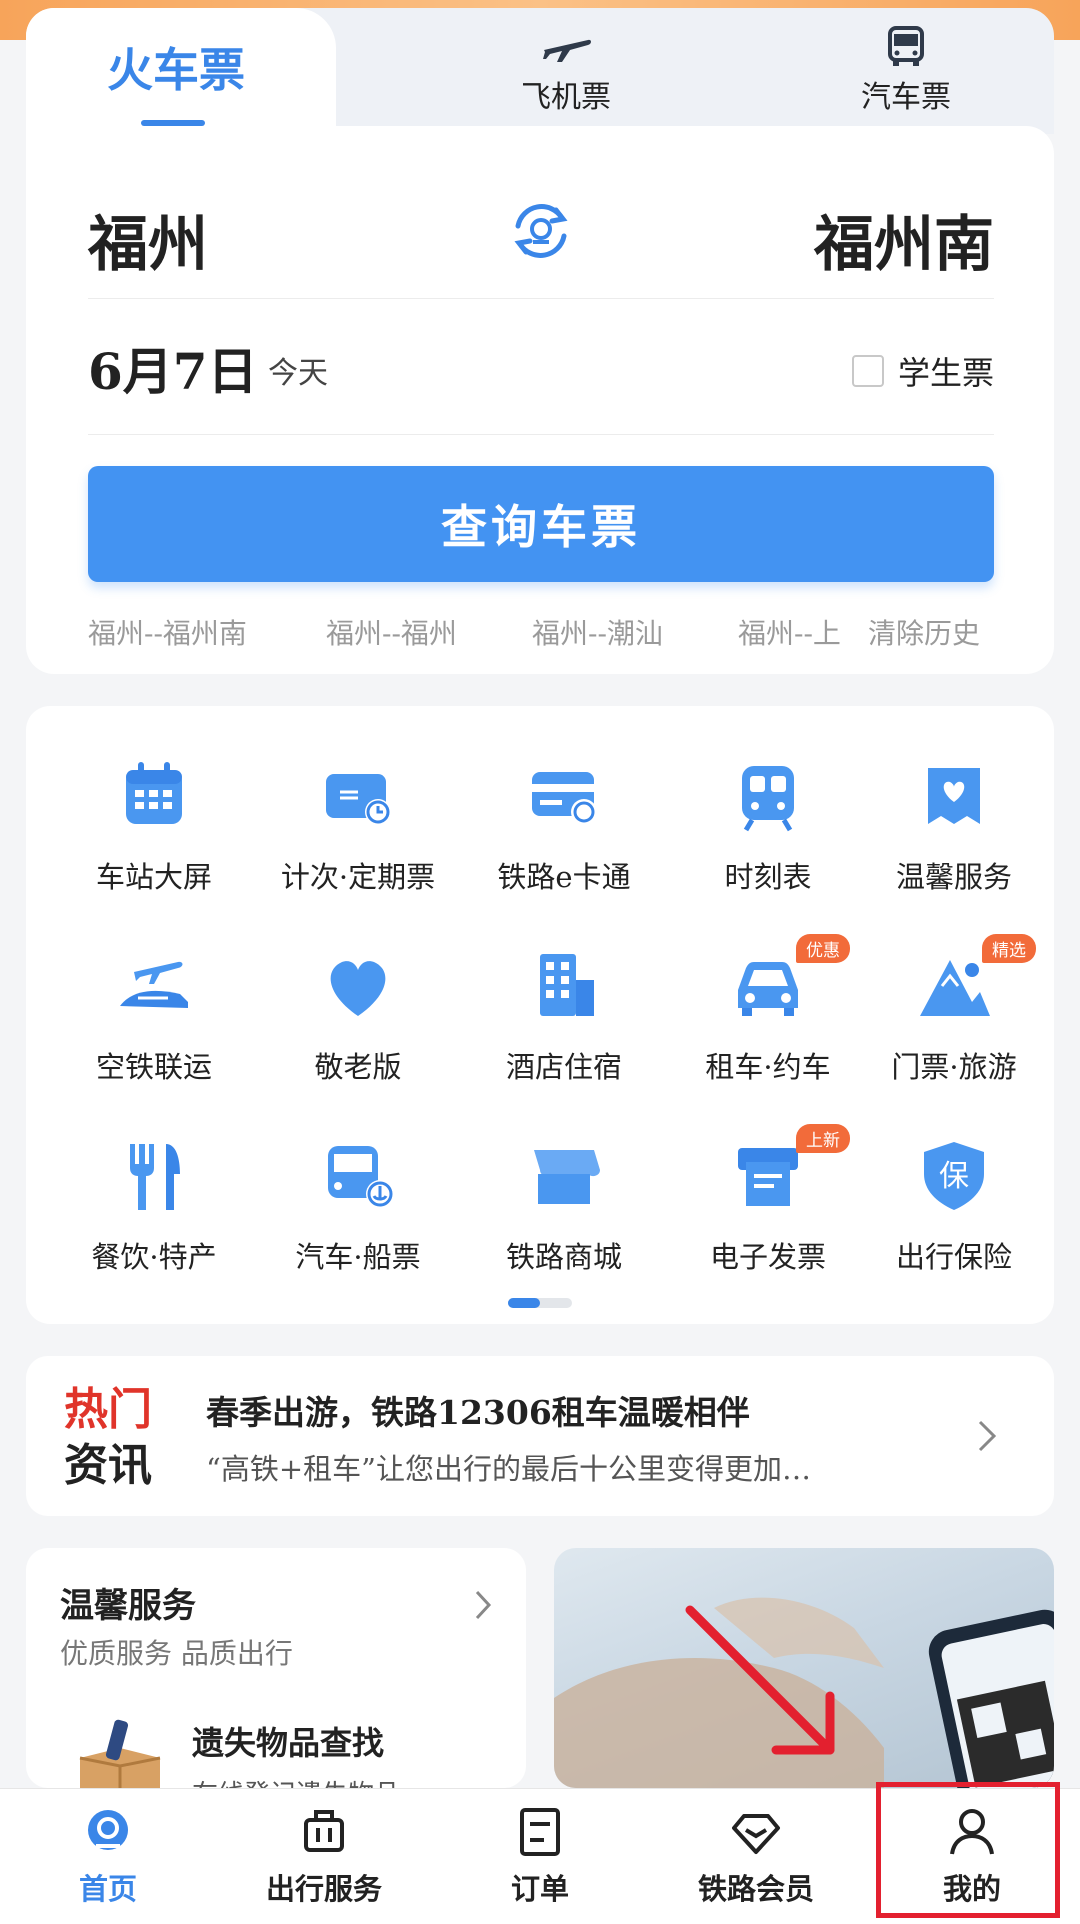 The height and width of the screenshot is (1924, 1080). What do you see at coordinates (954, 1176) in the screenshot?
I see `shield-bao-icon: 保` at bounding box center [954, 1176].